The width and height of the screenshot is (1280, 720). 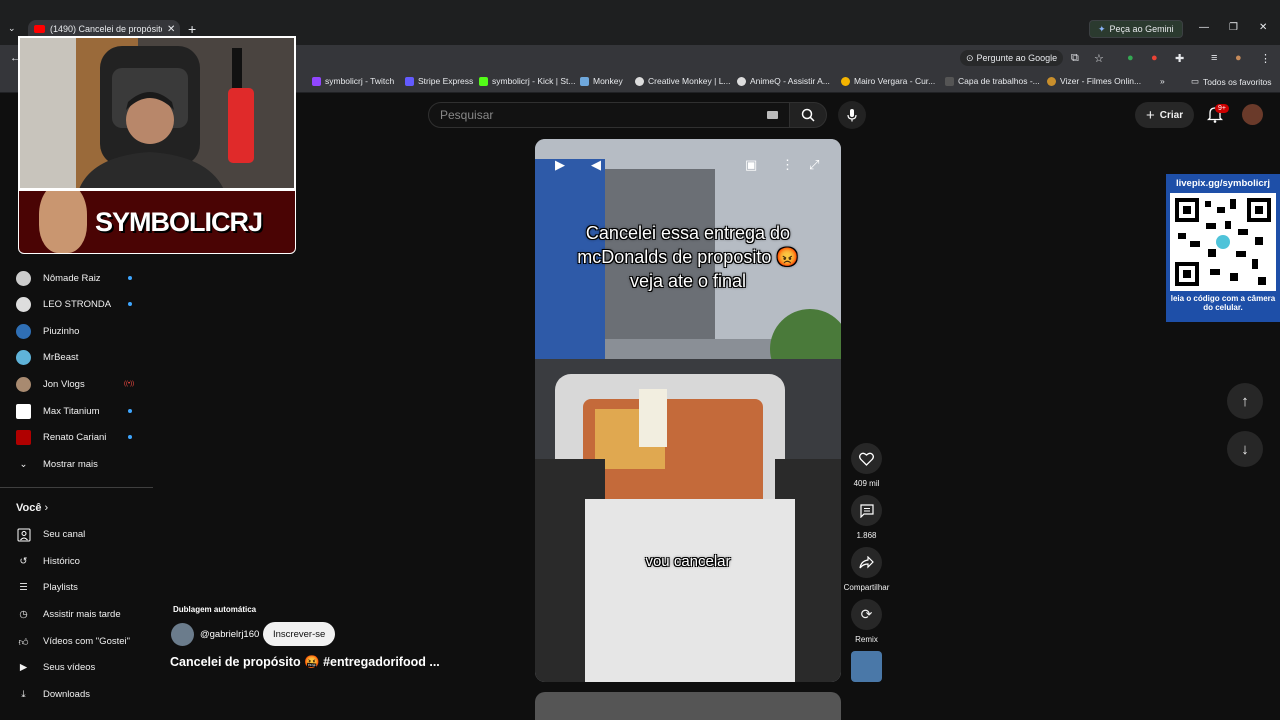 What do you see at coordinates (866, 666) in the screenshot?
I see `sound-thumbnail` at bounding box center [866, 666].